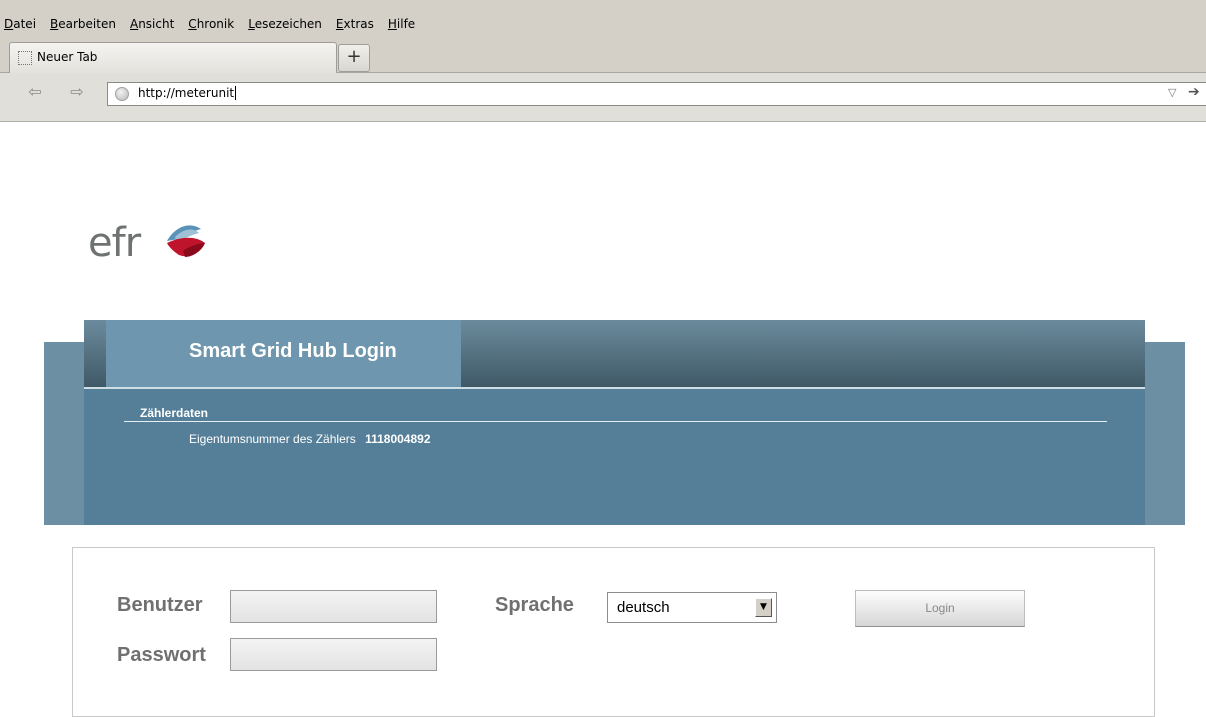 The height and width of the screenshot is (717, 1206). What do you see at coordinates (355, 24) in the screenshot?
I see `menu-item-extras: Extras` at bounding box center [355, 24].